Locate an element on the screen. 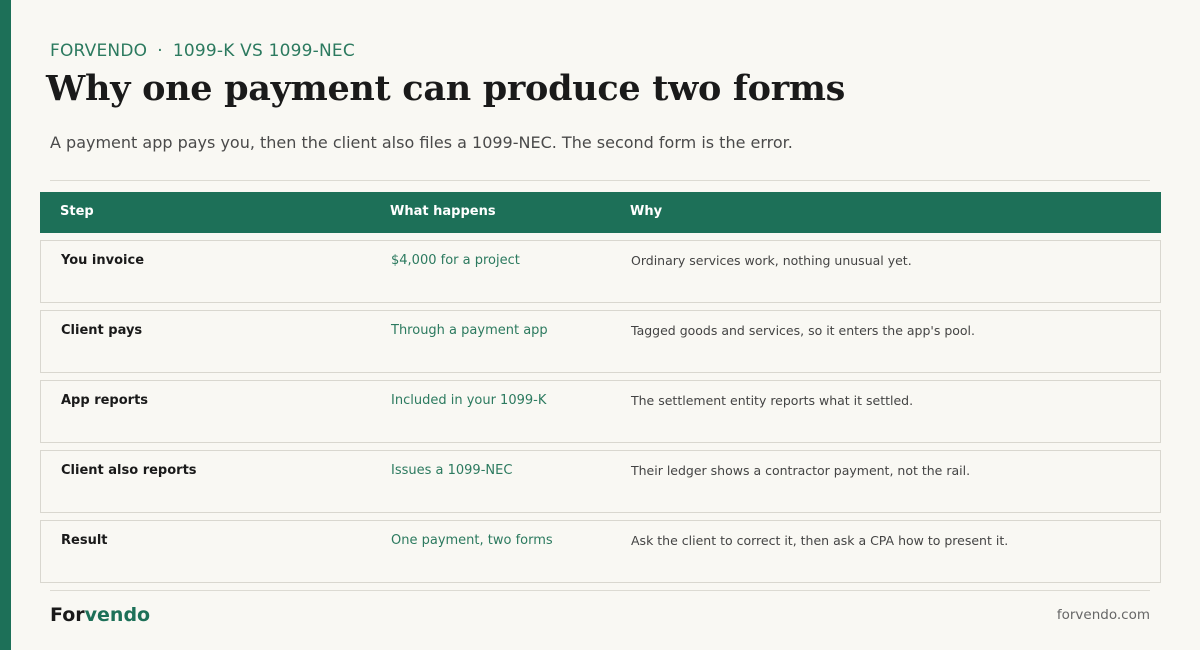 This screenshot has height=650, width=1200. row-step: Client pays is located at coordinates (102, 330).